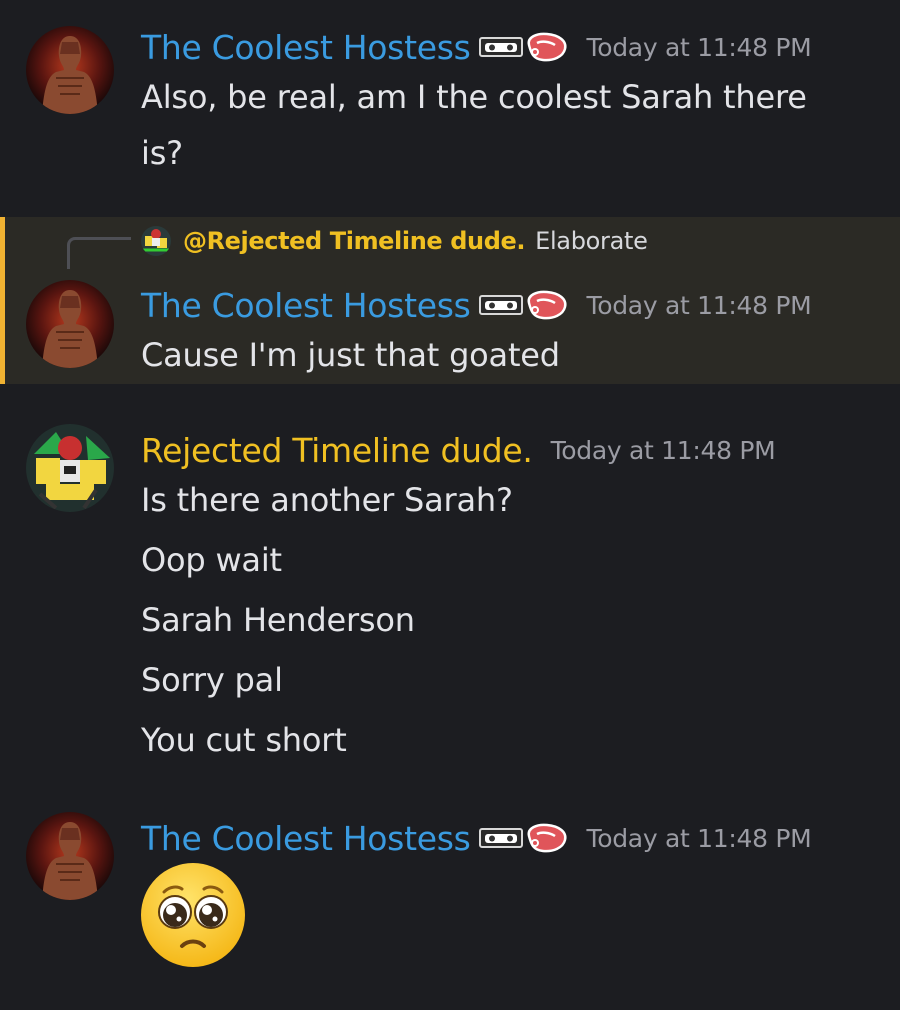 This screenshot has height=1010, width=900. Describe the element at coordinates (337, 450) in the screenshot. I see `username: Rejected Timeline dude.` at that location.